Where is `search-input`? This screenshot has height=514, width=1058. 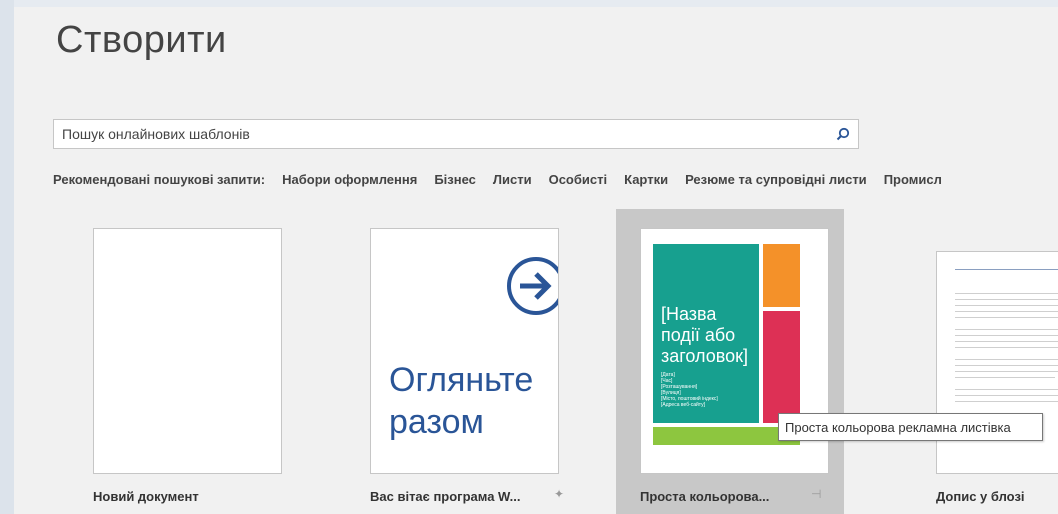 search-input is located at coordinates (442, 134).